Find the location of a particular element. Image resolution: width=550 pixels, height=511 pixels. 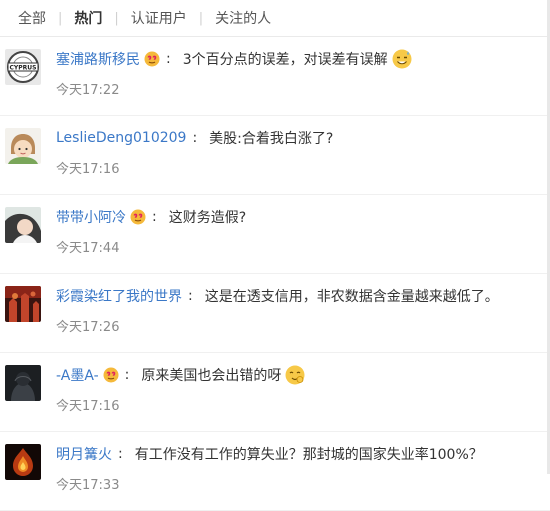

username: 带带小阿冷 is located at coordinates (91, 217).